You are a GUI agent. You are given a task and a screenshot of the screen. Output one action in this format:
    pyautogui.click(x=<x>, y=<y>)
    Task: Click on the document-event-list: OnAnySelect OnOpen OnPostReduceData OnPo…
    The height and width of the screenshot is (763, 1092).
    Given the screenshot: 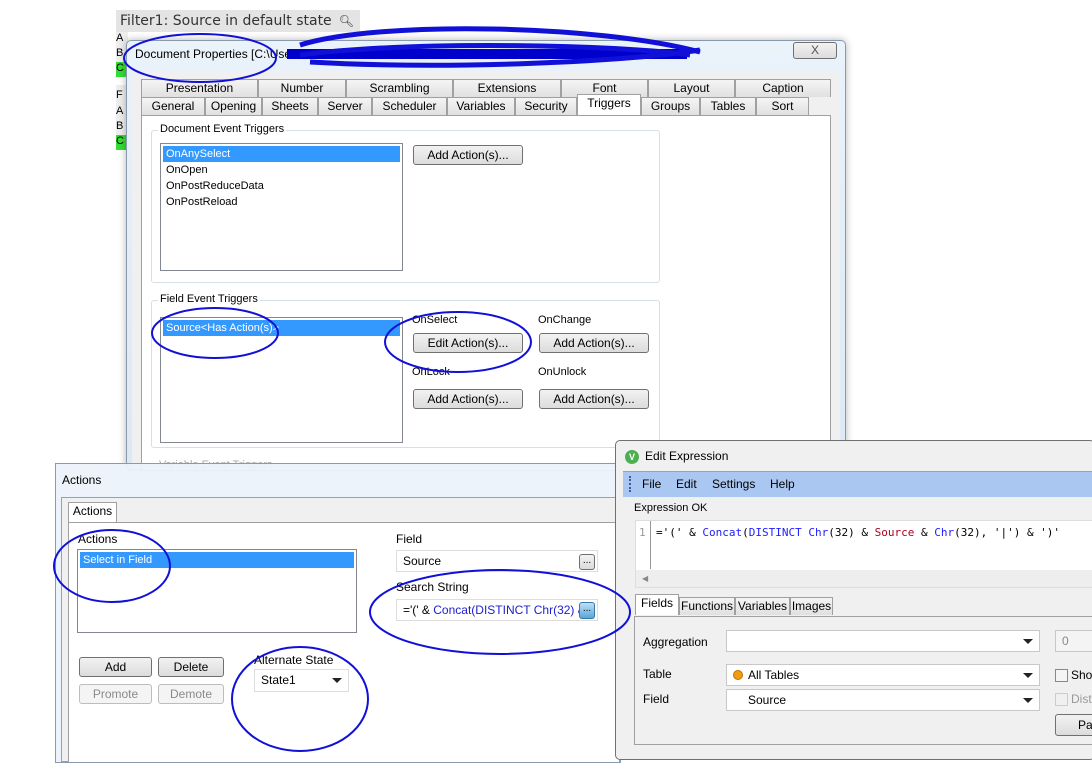 What is the action you would take?
    pyautogui.click(x=281, y=207)
    